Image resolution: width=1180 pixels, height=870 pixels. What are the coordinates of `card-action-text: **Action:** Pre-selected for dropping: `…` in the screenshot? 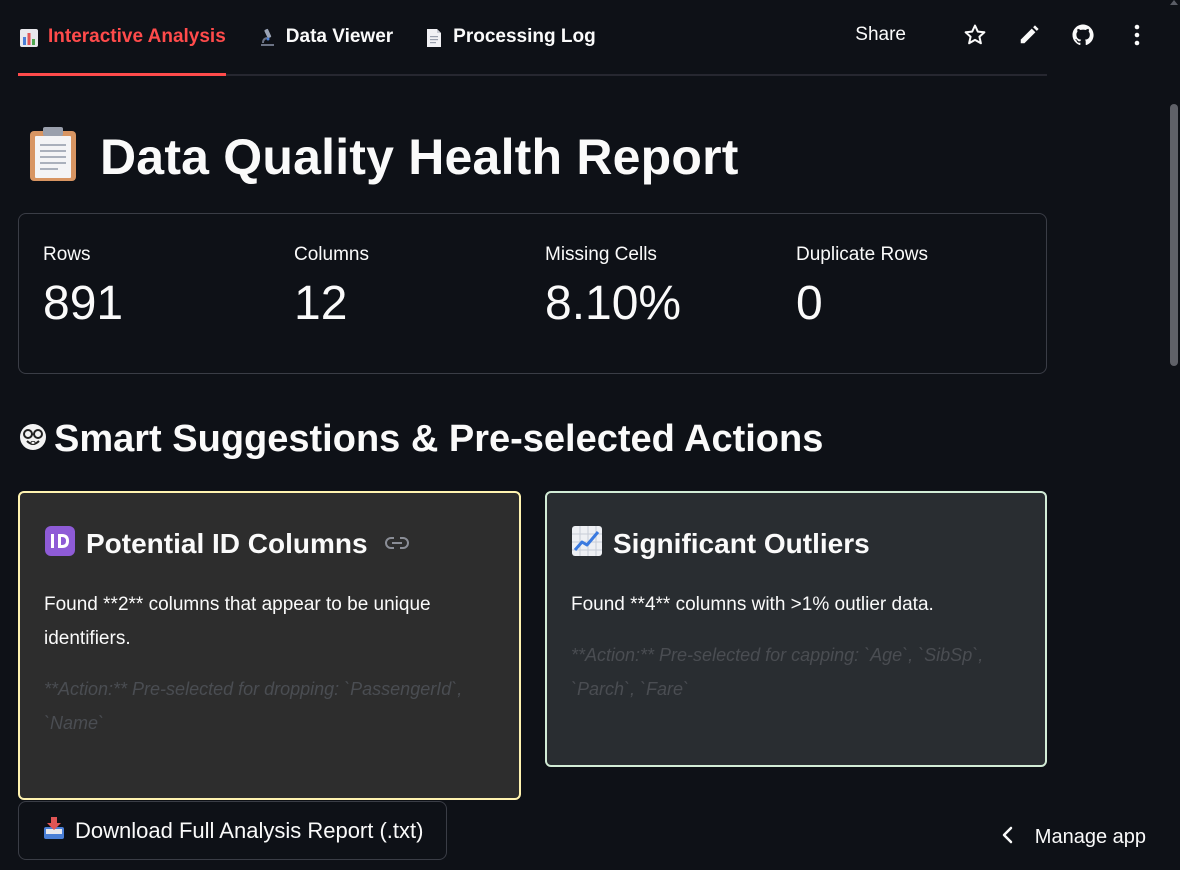 It's located at (253, 706).